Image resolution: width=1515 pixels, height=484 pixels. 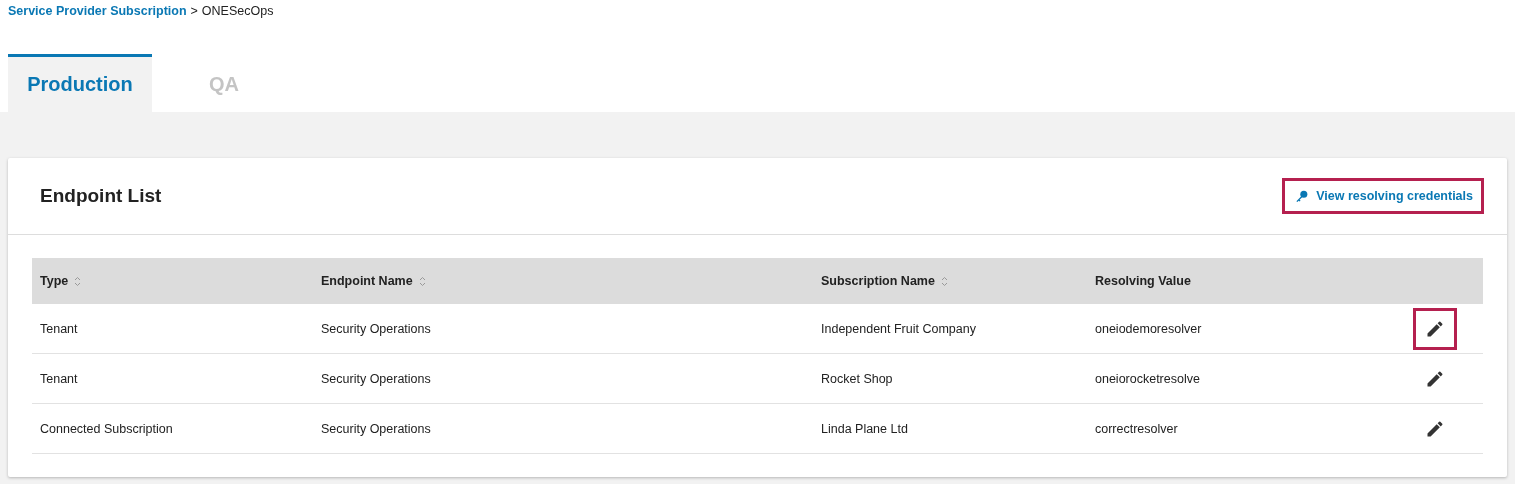 What do you see at coordinates (898, 328) in the screenshot?
I see `table-cell-text: Independent Fruit Company` at bounding box center [898, 328].